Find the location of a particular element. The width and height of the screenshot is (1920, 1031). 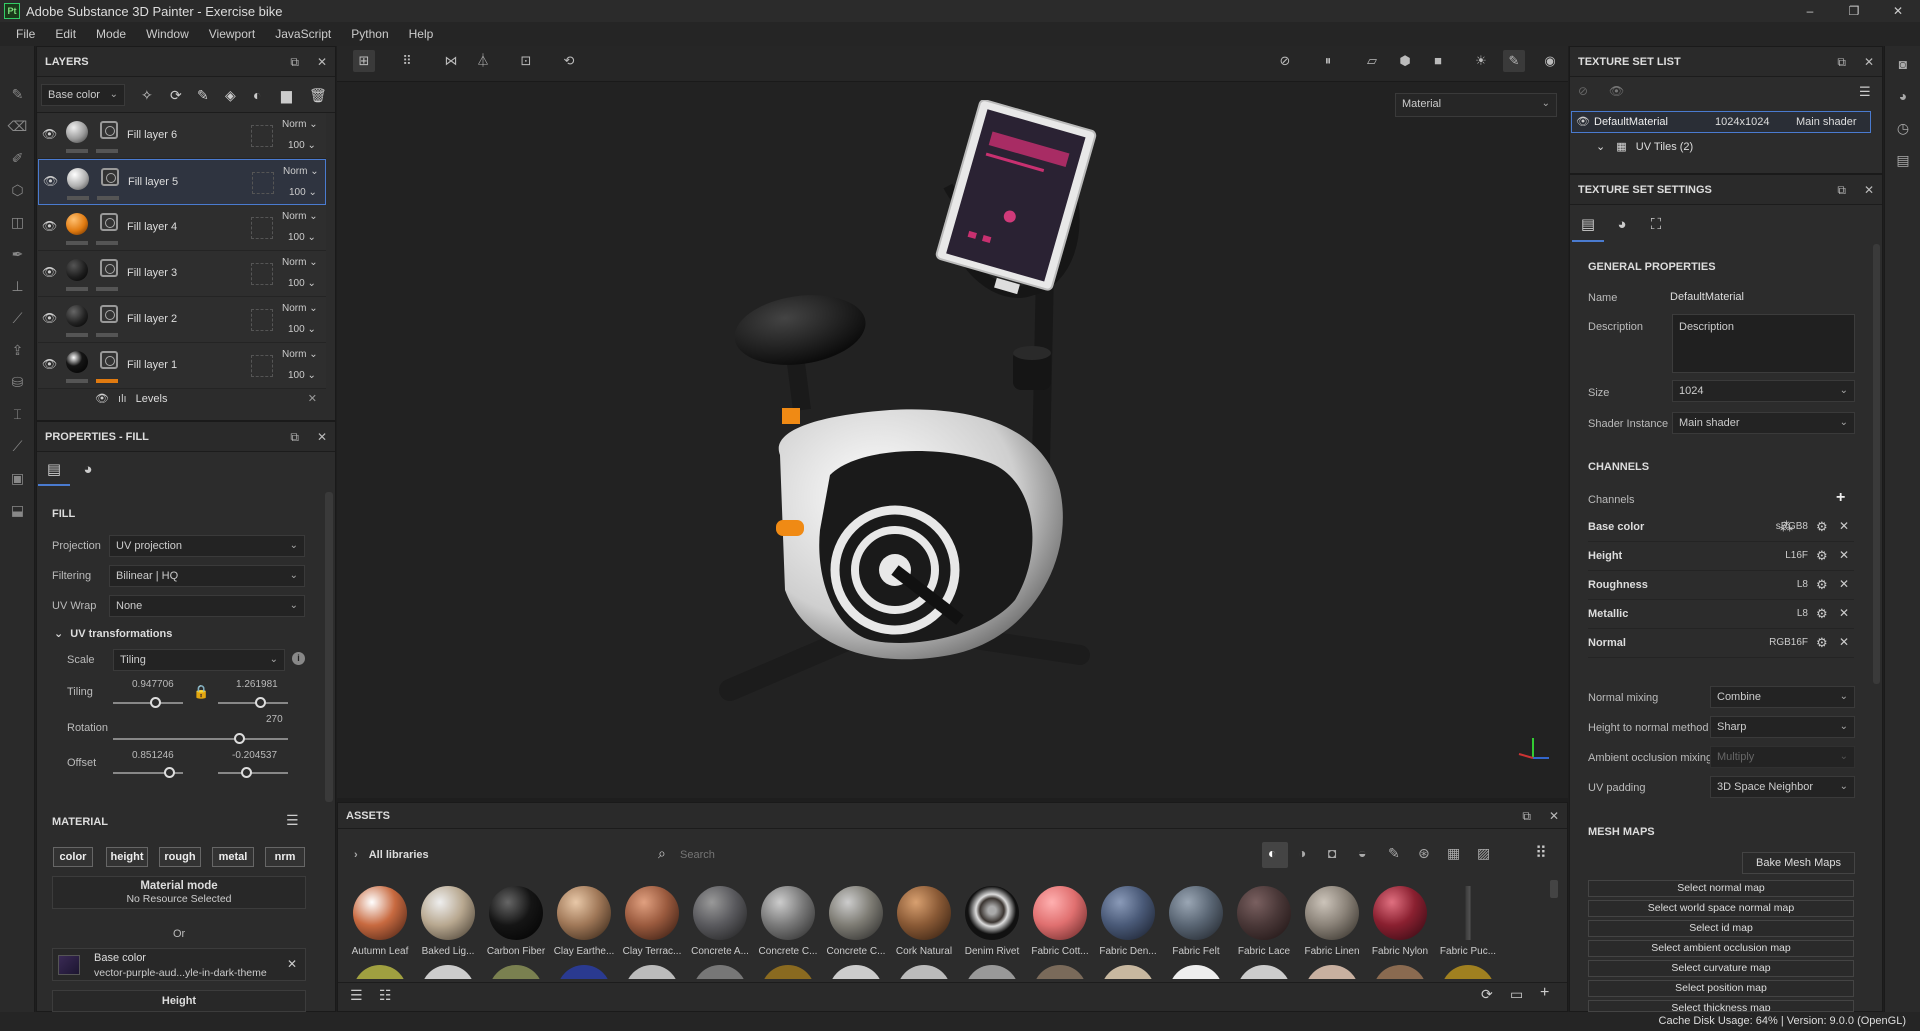

properties-scrollbar is located at coordinates (329, 647).